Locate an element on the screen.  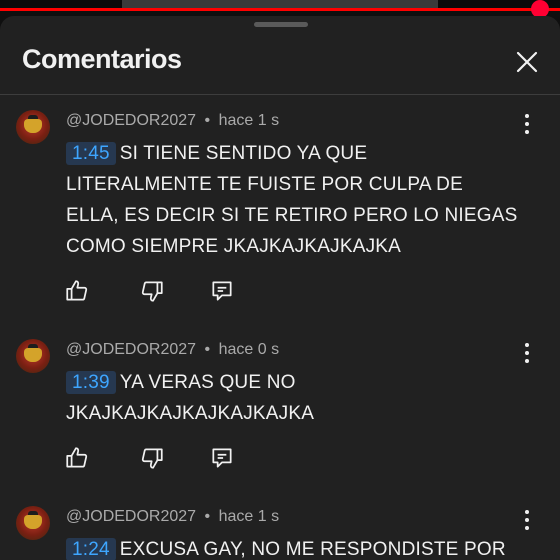
comment-time: hace 0 s is located at coordinates (249, 349).